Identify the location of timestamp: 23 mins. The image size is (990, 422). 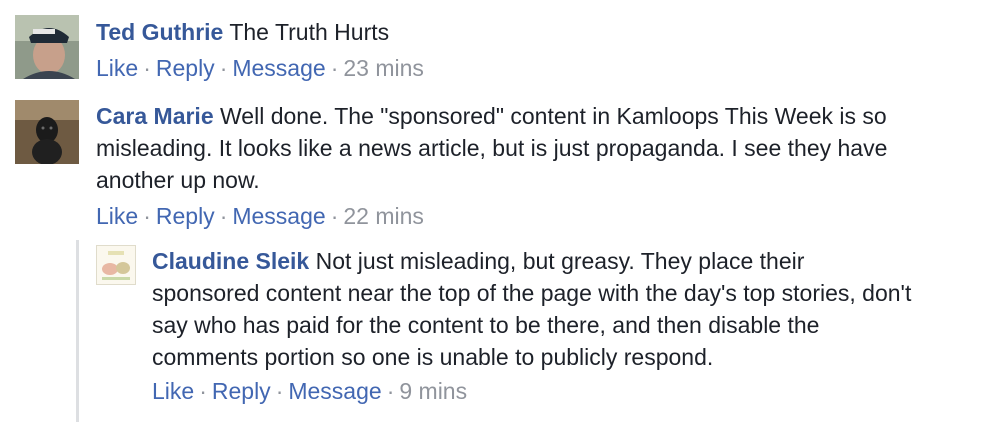
(383, 68).